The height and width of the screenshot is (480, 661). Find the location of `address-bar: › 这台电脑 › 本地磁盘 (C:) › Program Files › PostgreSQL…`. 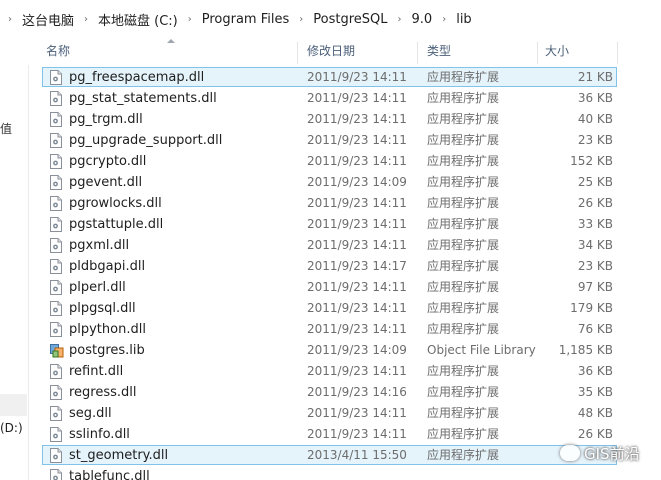

address-bar: › 这台电脑 › 本地磁盘 (C:) › Program Files › PostgreSQL… is located at coordinates (330, 19).